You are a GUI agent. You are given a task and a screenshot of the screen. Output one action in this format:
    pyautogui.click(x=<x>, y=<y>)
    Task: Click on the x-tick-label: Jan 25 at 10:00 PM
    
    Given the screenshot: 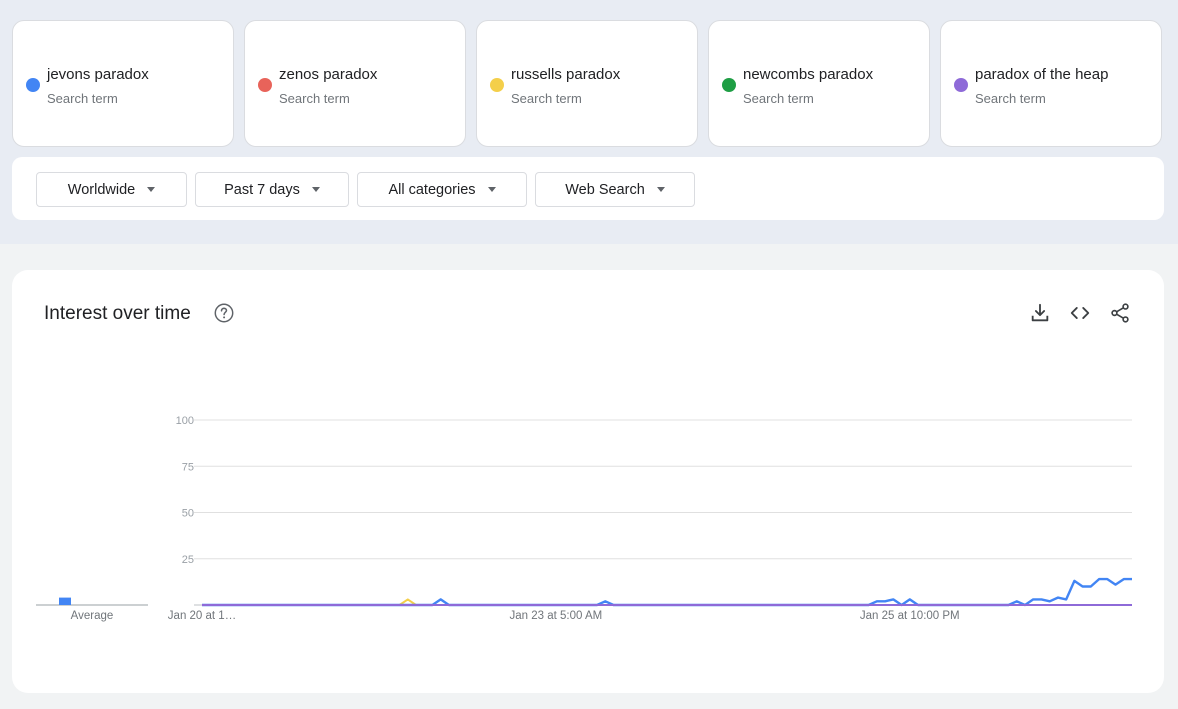 What is the action you would take?
    pyautogui.click(x=910, y=616)
    